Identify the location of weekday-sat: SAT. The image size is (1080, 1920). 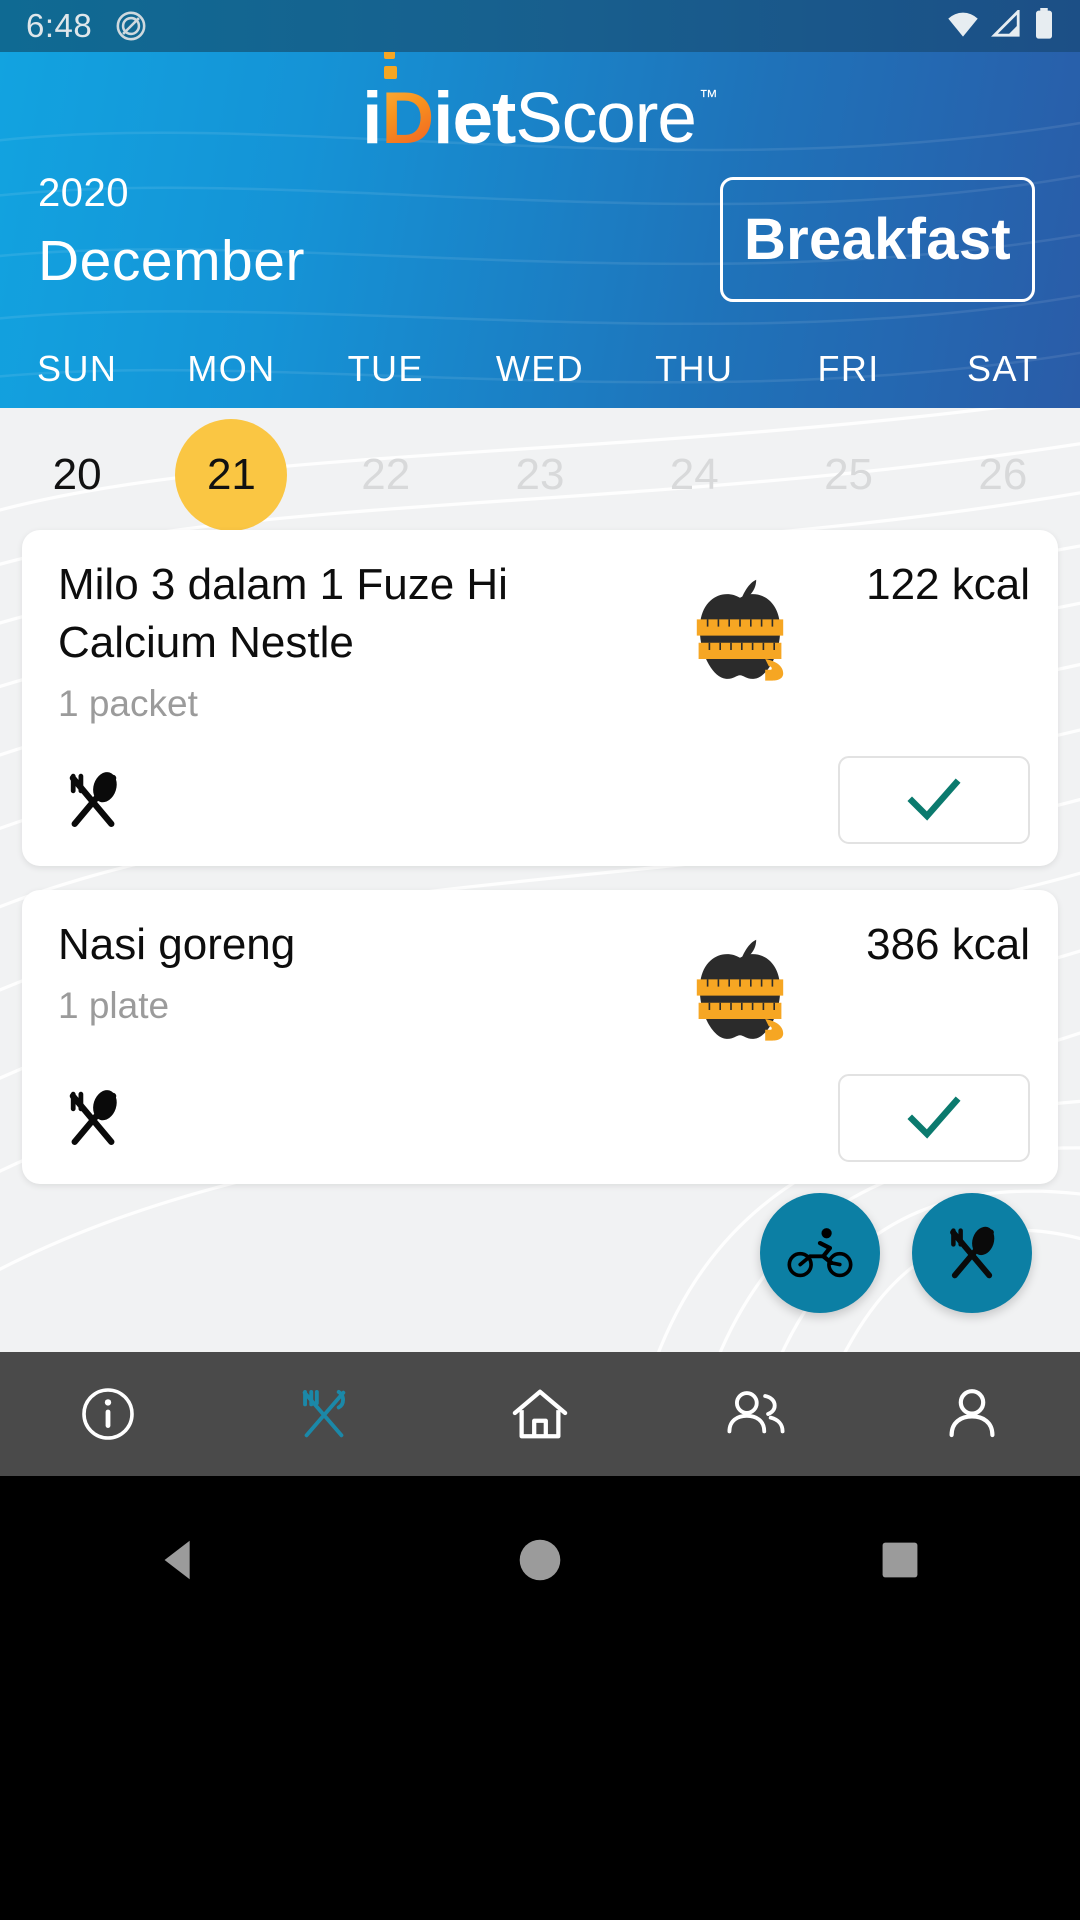
(1003, 368).